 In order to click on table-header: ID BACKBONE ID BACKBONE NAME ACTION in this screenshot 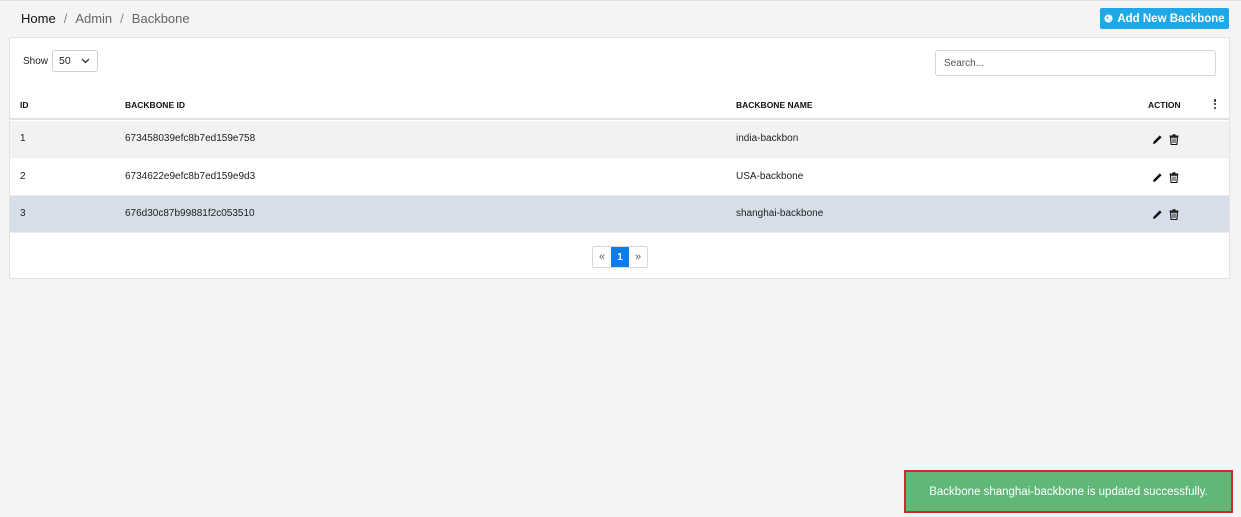, I will do `click(619, 107)`.